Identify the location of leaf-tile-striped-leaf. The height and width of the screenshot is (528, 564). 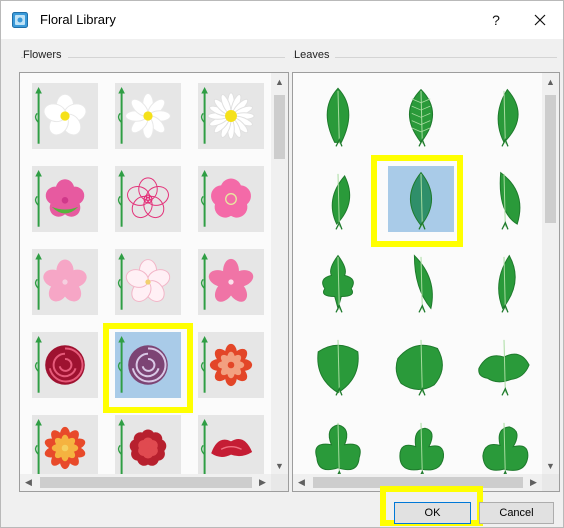
(504, 282).